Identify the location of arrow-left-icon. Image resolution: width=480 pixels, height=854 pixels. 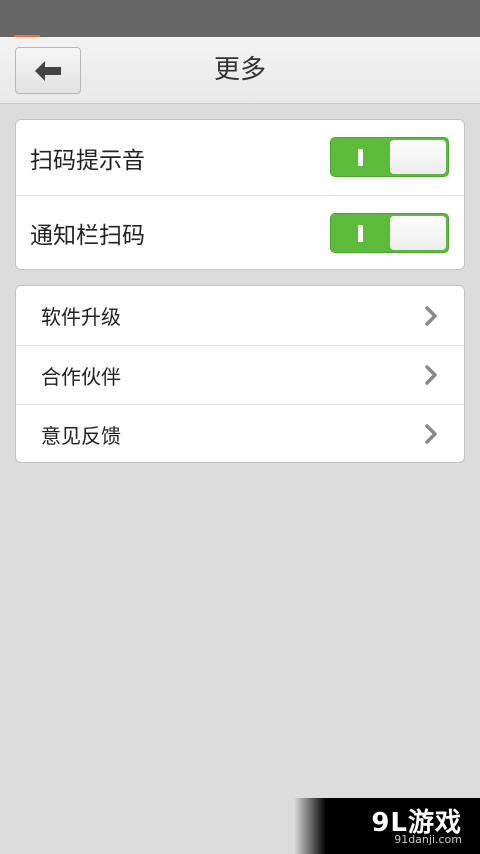
(48, 70).